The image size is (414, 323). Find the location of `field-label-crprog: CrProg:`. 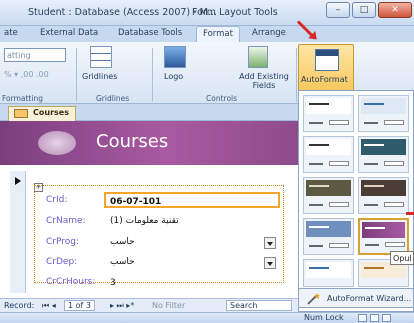

field-label-crprog: CrProg: is located at coordinates (63, 242).